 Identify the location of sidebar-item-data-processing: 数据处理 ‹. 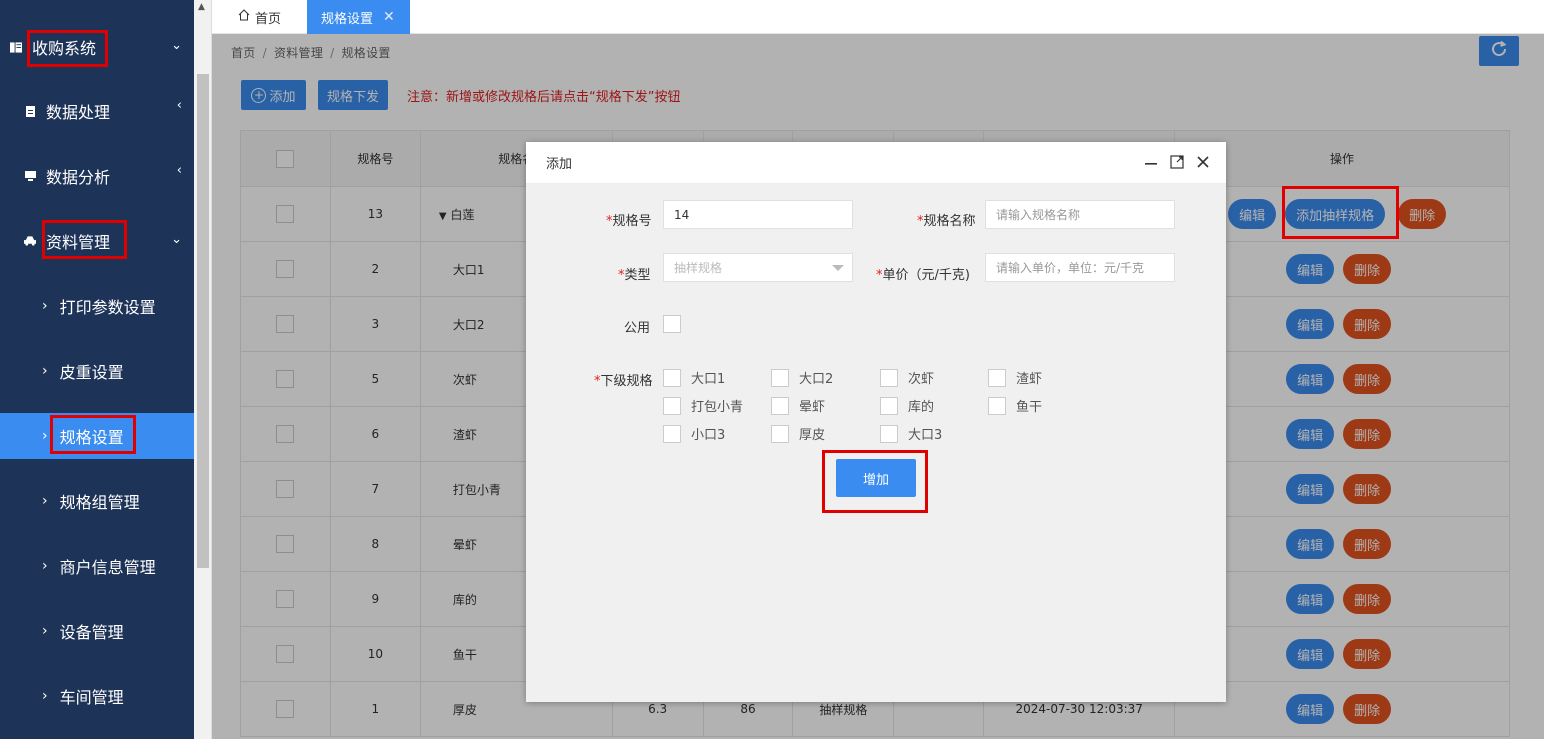
(97, 111).